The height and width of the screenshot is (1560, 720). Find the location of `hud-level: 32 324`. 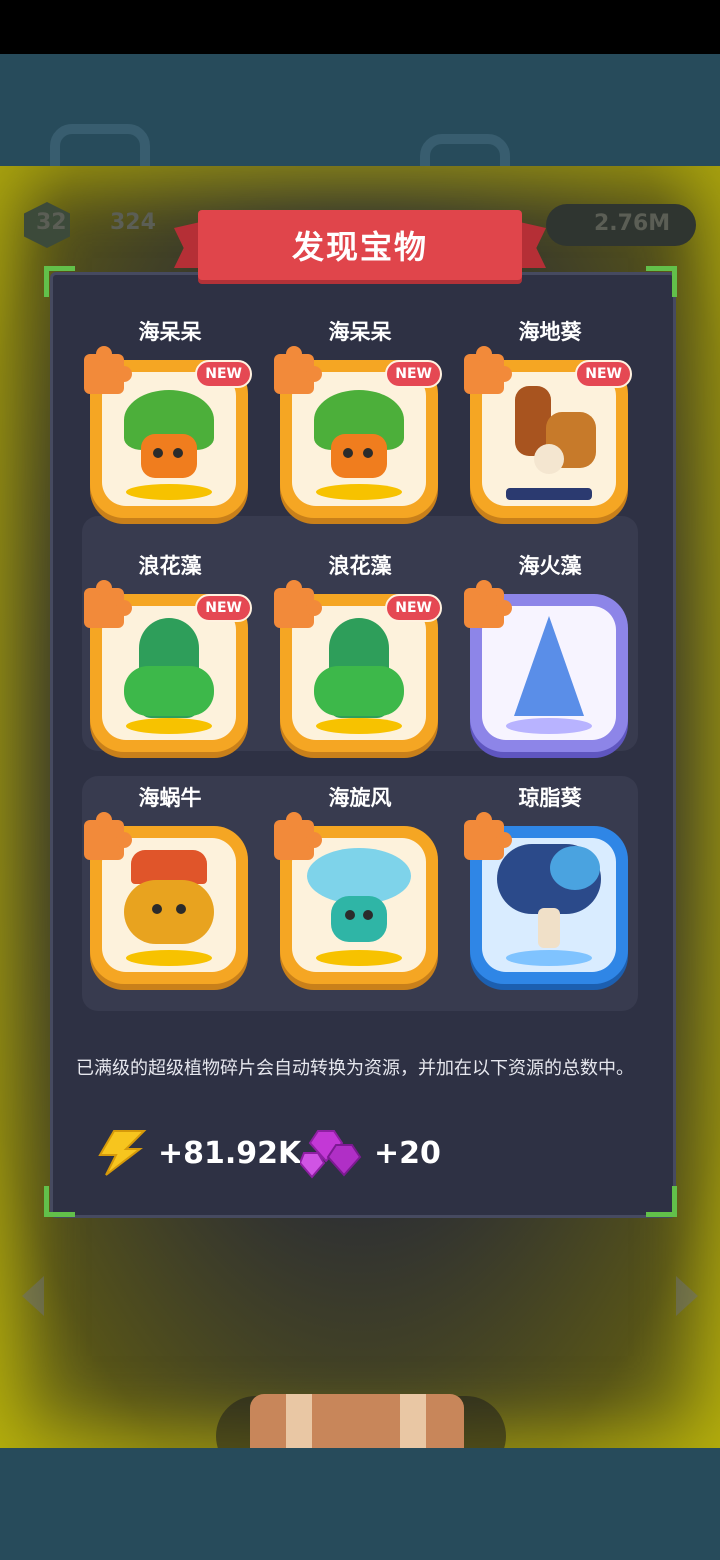

hud-level: 32 324 is located at coordinates (90, 225).